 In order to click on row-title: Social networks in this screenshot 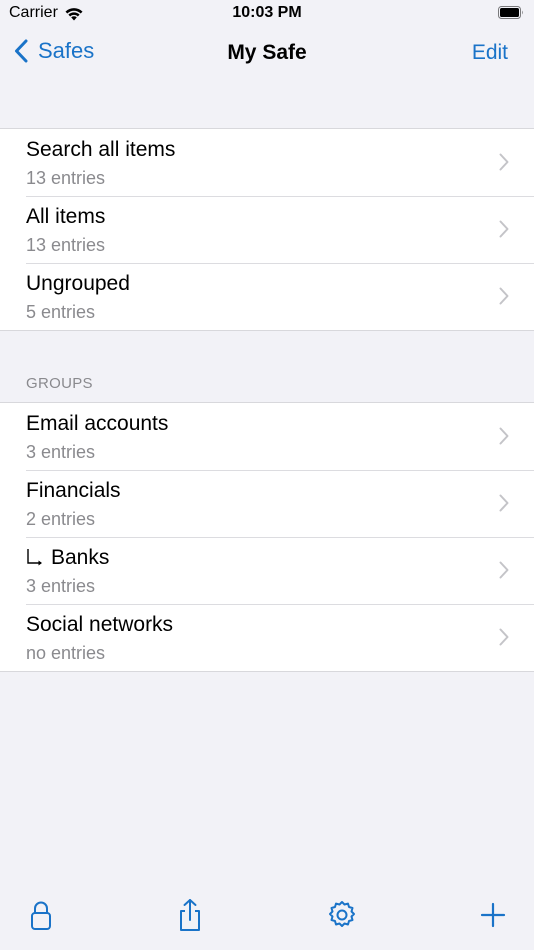, I will do `click(100, 624)`.